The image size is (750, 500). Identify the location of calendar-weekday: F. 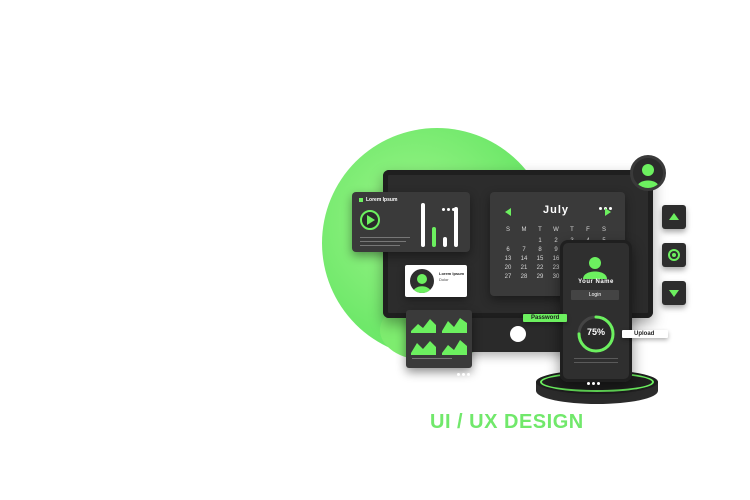
(588, 230).